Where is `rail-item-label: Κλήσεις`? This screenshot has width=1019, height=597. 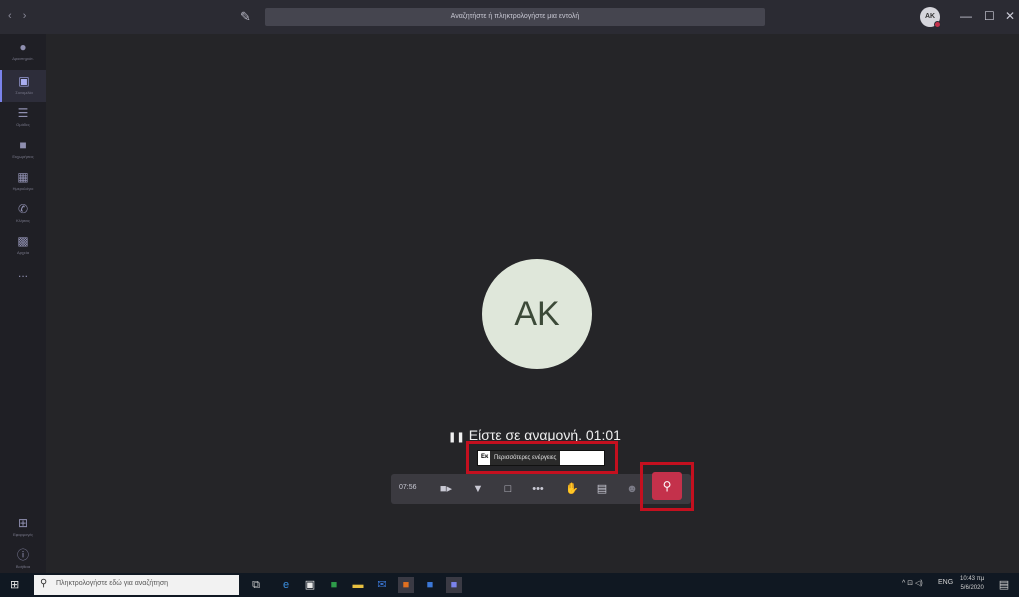
rail-item-label: Κλήσεις is located at coordinates (23, 220).